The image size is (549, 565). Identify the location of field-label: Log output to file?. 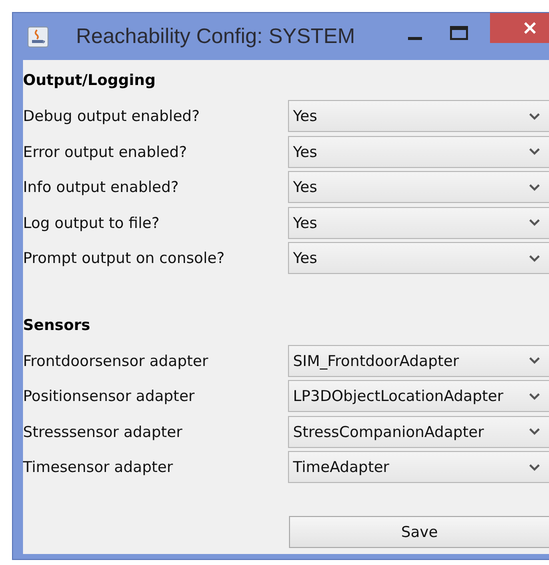
(91, 223).